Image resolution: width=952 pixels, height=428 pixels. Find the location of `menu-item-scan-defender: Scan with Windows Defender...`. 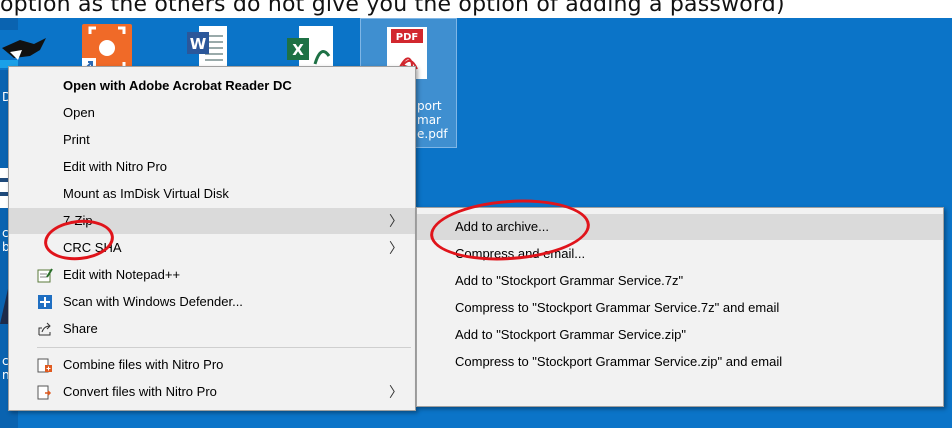

menu-item-scan-defender: Scan with Windows Defender... is located at coordinates (212, 302).